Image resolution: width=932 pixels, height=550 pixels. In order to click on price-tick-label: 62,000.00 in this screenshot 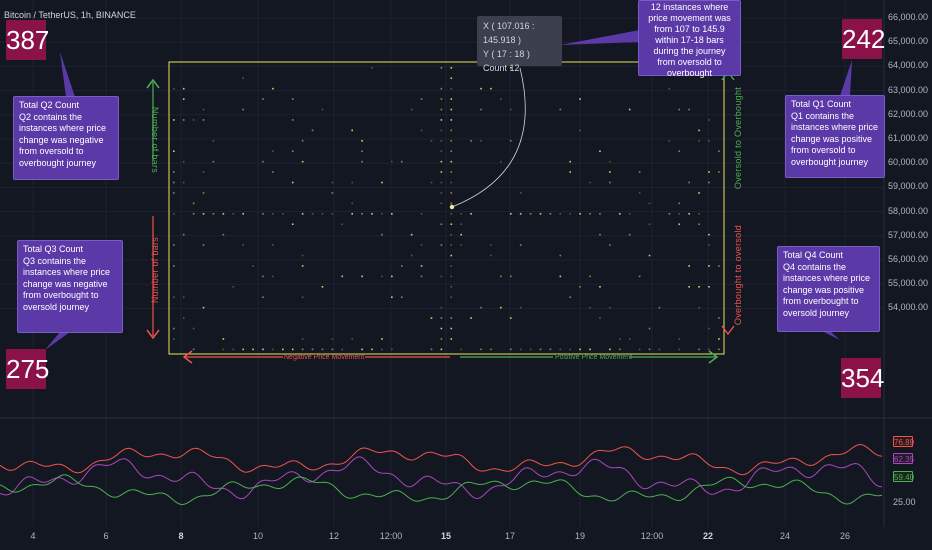, I will do `click(908, 113)`.